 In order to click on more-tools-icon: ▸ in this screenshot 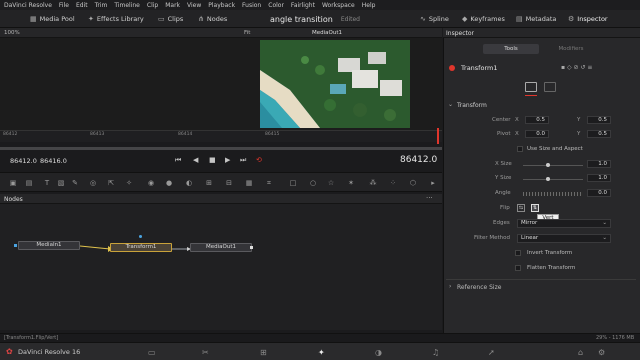, I will do `click(433, 183)`.